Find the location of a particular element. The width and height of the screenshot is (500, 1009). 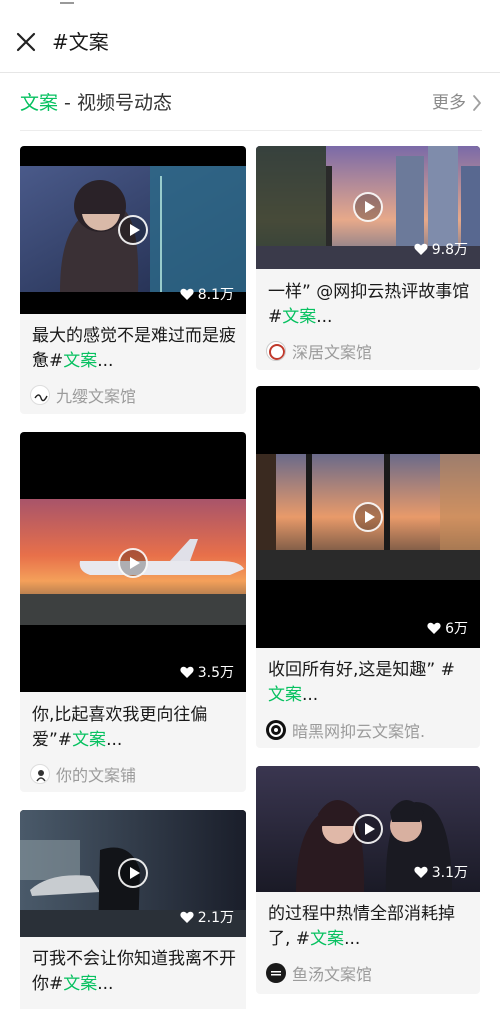

page-title: #文案 is located at coordinates (80, 42).